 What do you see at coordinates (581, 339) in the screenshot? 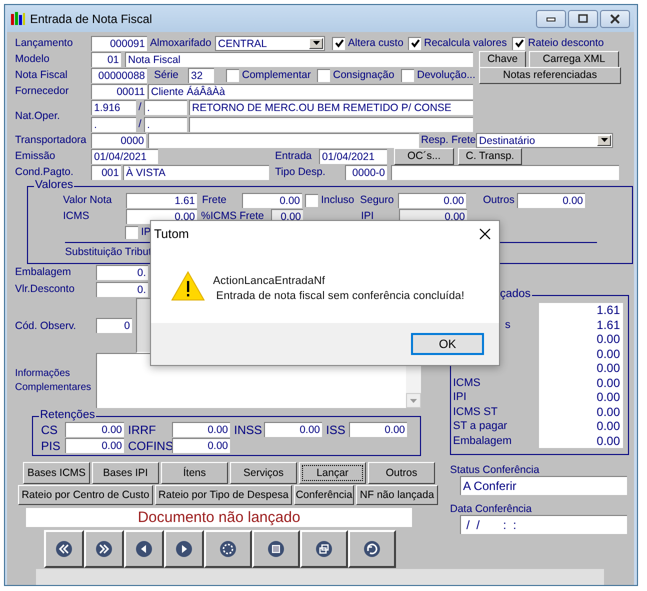
I see `total-value: 0.00` at bounding box center [581, 339].